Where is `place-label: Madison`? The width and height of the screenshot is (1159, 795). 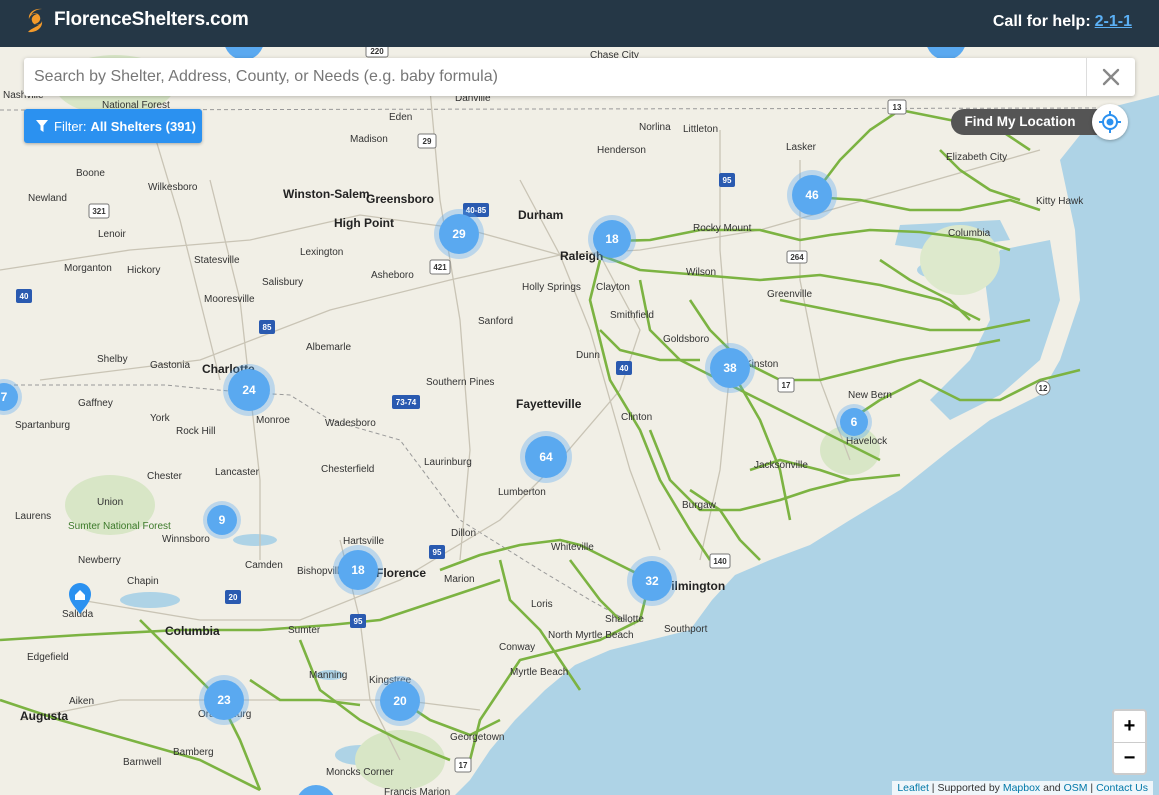
place-label: Madison is located at coordinates (369, 139).